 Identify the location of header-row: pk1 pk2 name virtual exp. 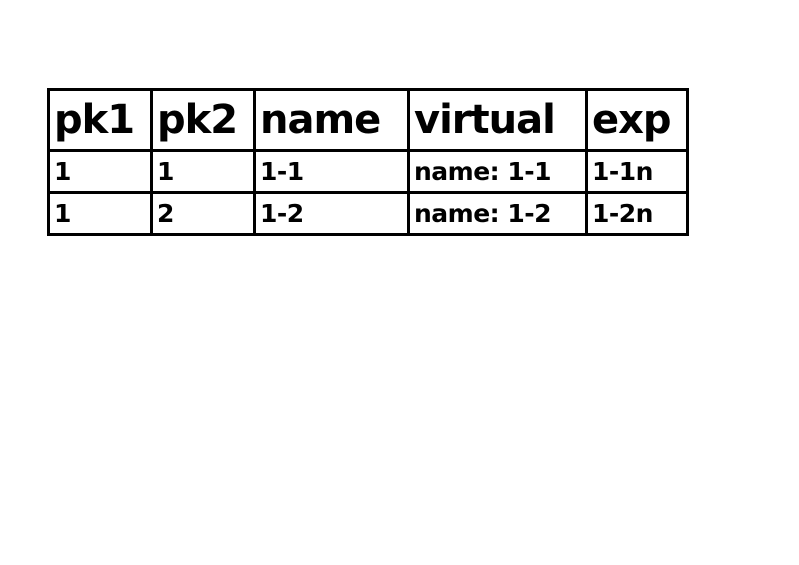
(368, 120).